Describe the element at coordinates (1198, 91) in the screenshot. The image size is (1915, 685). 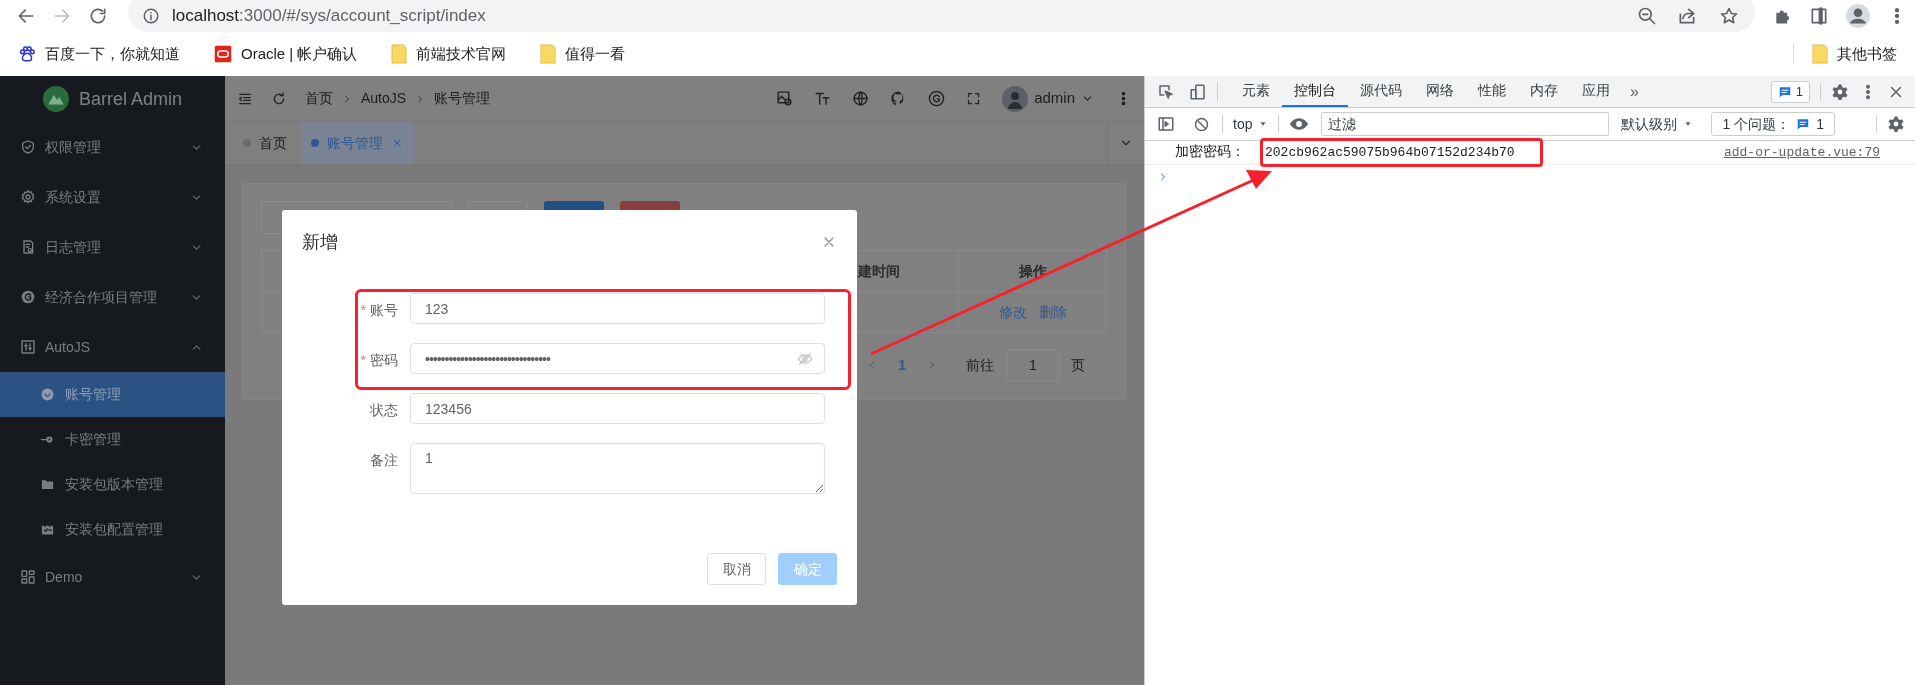
I see `device-icon` at that location.